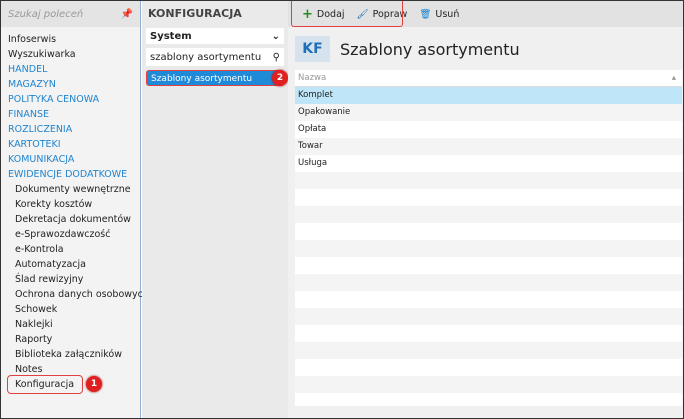  Describe the element at coordinates (70, 39) in the screenshot. I see `sidebar-item: Infoserwis` at that location.